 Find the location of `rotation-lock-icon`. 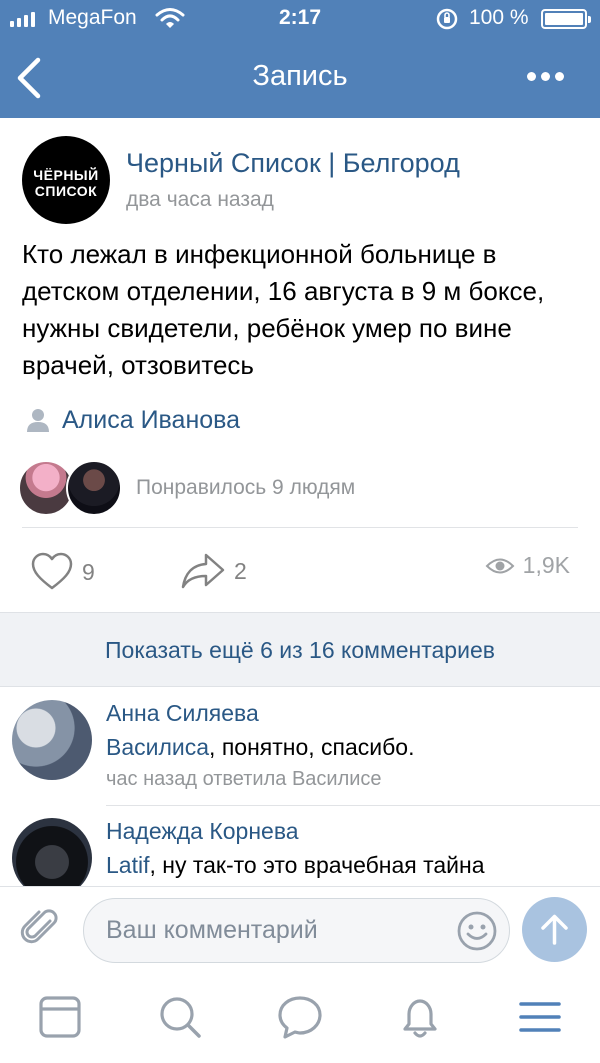

rotation-lock-icon is located at coordinates (447, 19).